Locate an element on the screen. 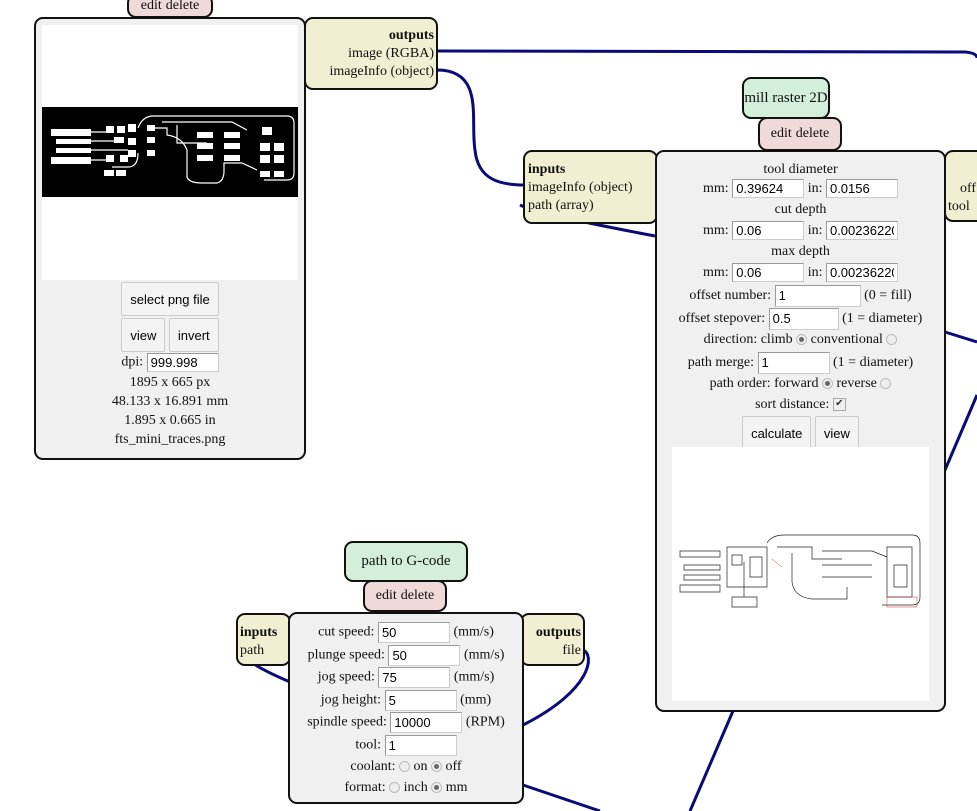 The height and width of the screenshot is (811, 977). right-module-partial: off tool is located at coordinates (960, 186).